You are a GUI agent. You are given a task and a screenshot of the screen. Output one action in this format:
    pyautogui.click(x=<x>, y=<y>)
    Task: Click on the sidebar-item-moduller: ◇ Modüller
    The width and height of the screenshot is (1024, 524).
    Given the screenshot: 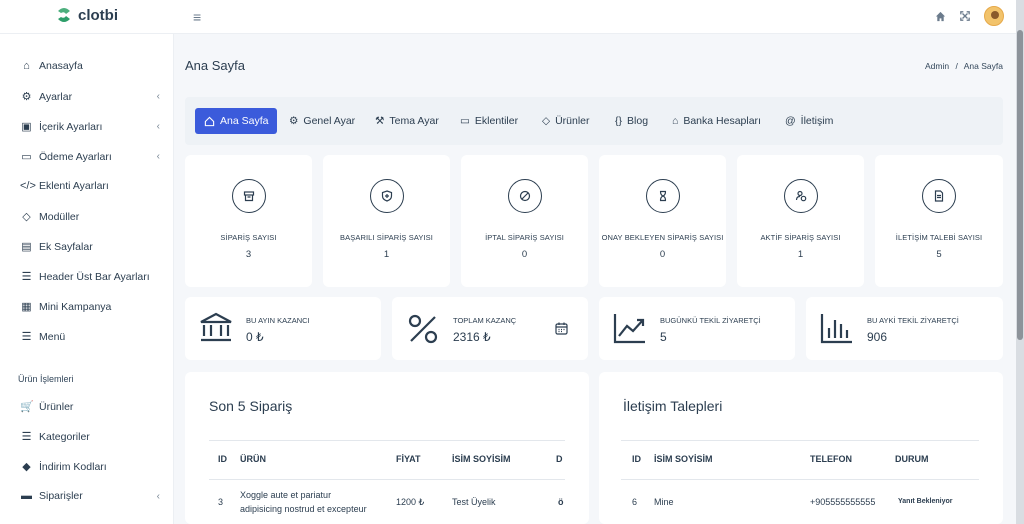 What is the action you would take?
    pyautogui.click(x=90, y=217)
    